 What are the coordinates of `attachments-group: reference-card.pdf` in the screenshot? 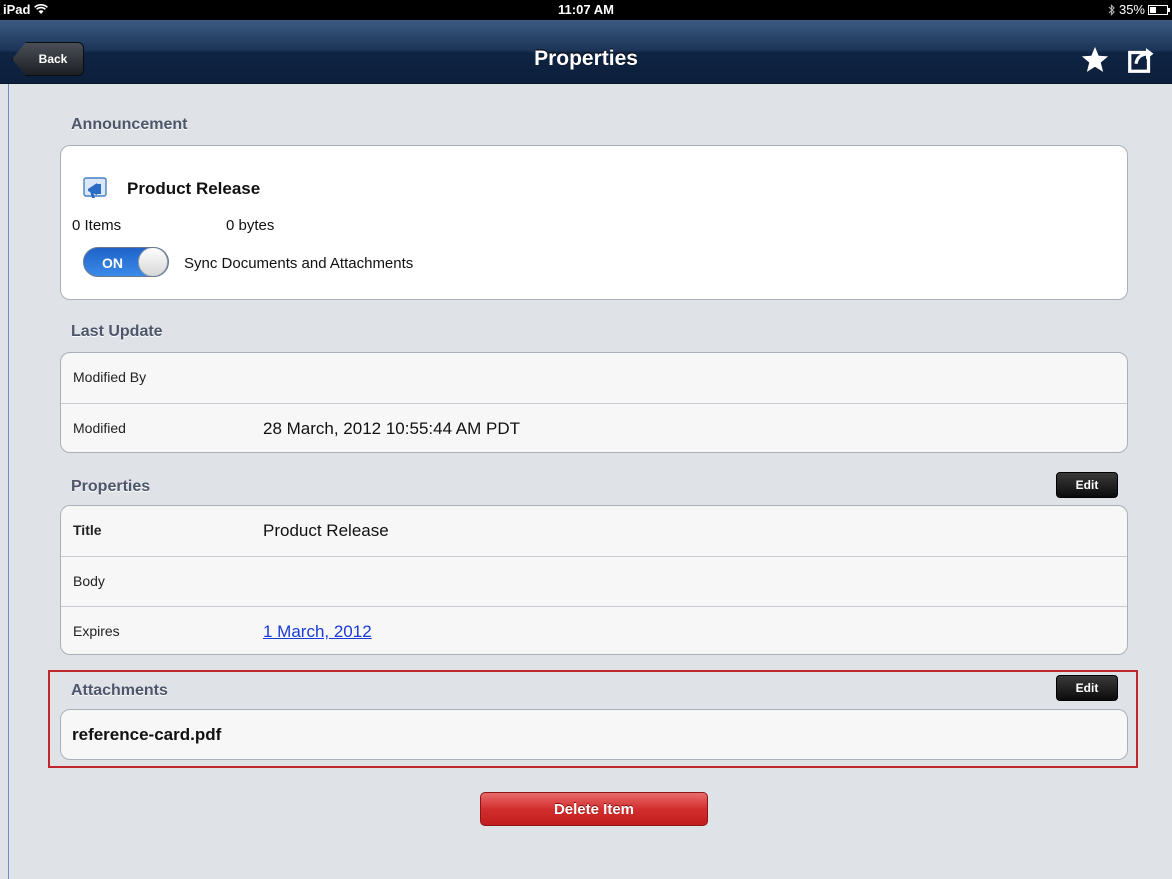 It's located at (594, 734).